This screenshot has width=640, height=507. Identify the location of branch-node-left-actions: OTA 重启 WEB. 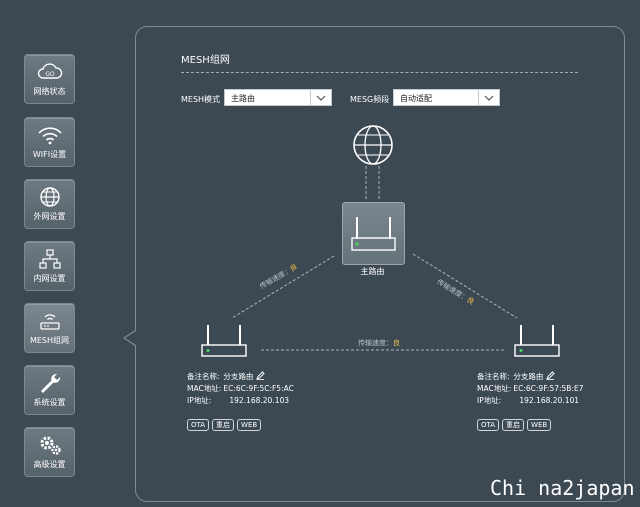
(225, 421).